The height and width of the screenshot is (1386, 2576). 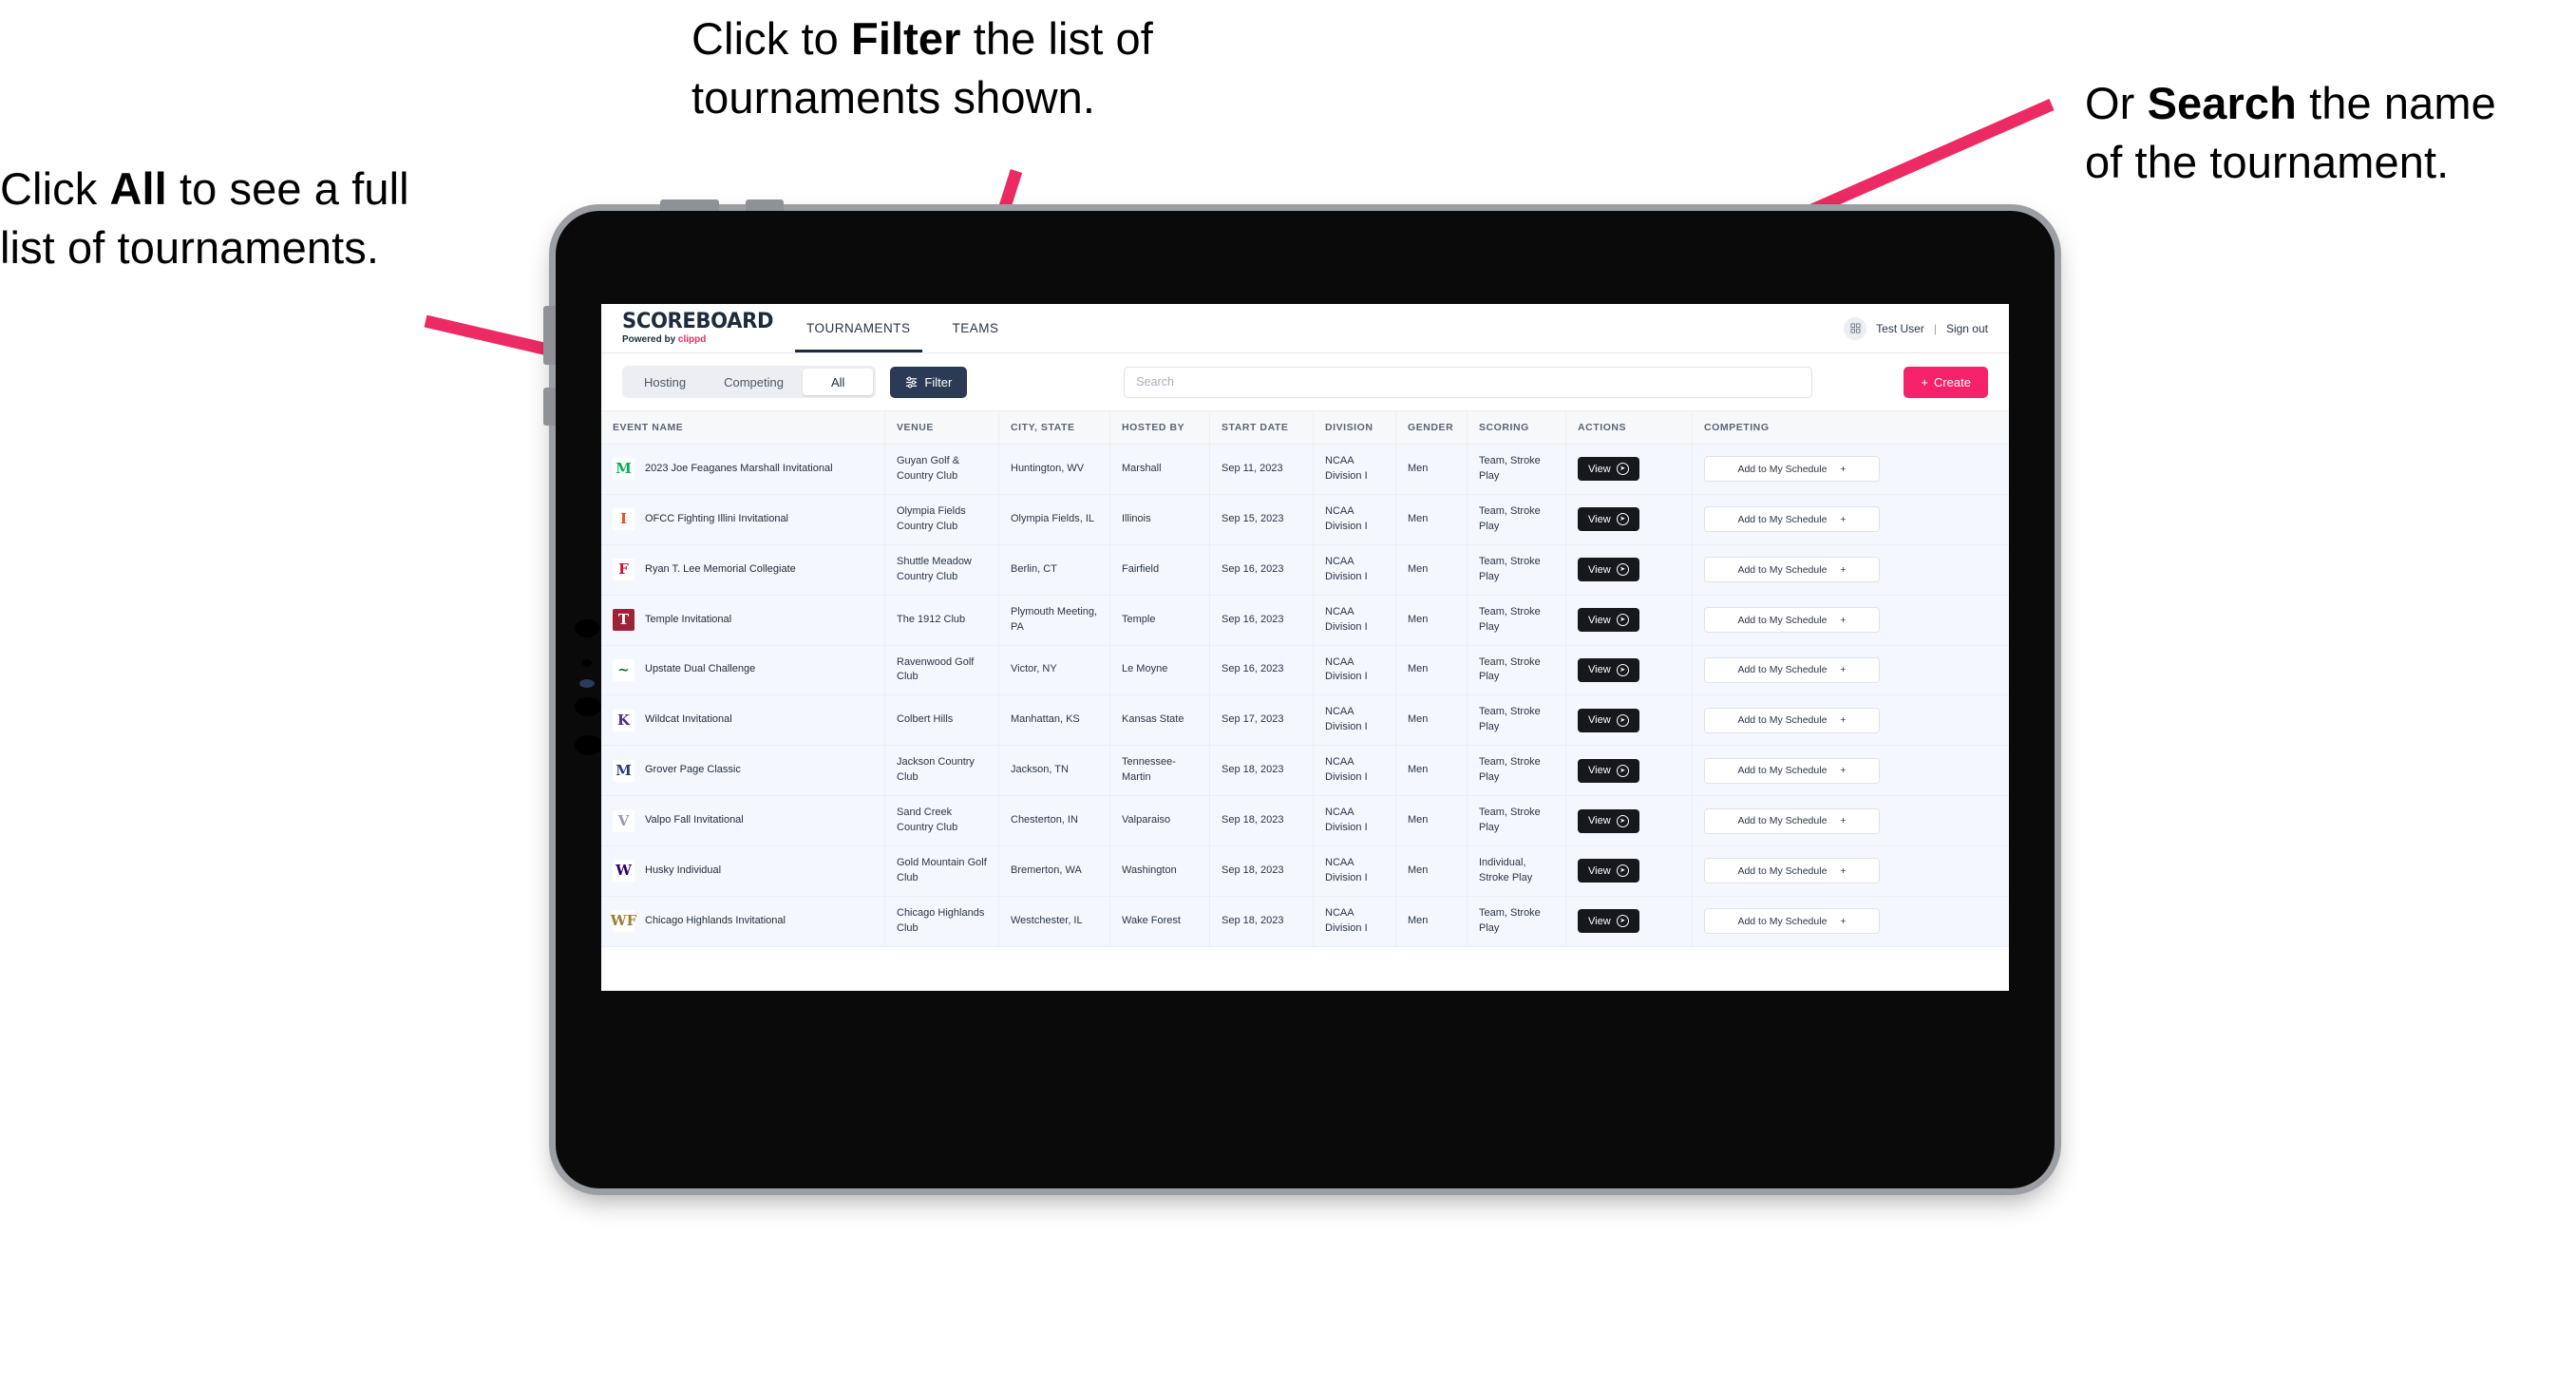 What do you see at coordinates (1159, 720) in the screenshot?
I see `cell-hosted-by: Kansas State` at bounding box center [1159, 720].